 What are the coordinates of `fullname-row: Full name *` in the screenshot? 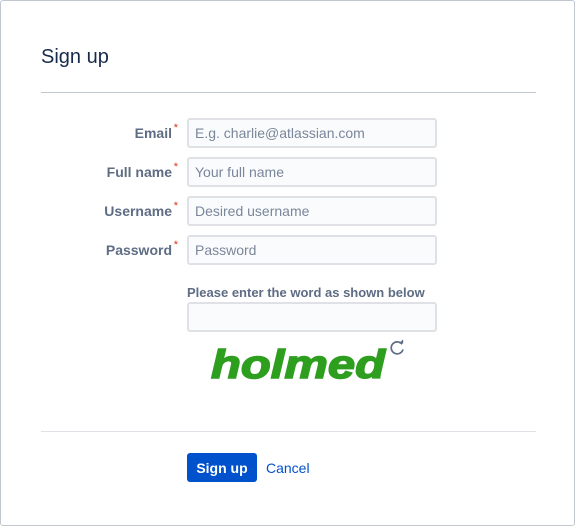 It's located at (288, 172).